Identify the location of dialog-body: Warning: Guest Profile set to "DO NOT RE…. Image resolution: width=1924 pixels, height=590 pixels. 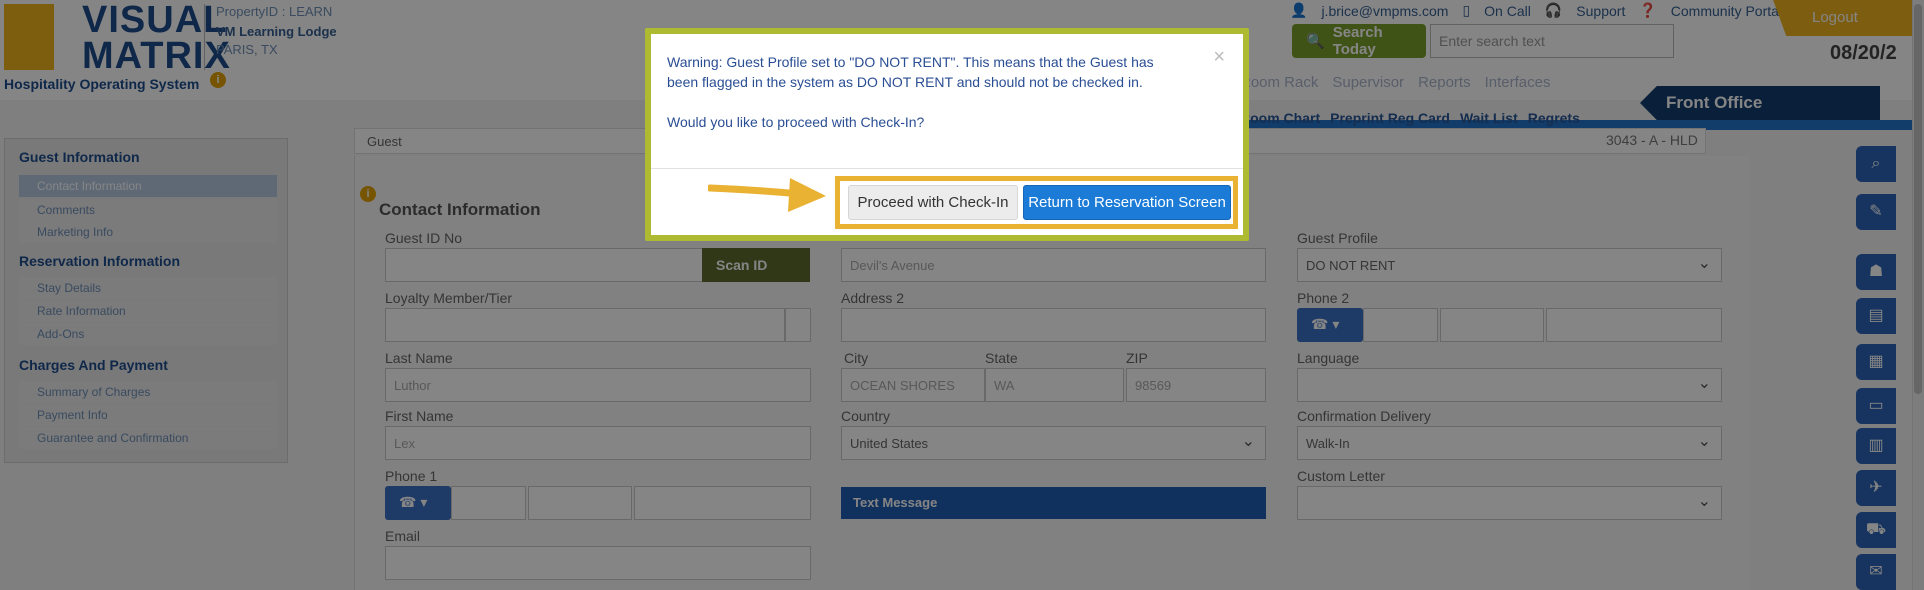
(927, 92).